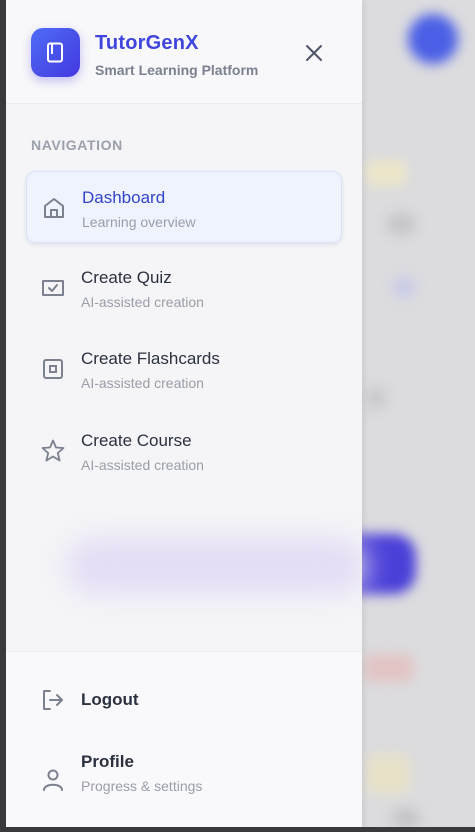 The height and width of the screenshot is (832, 475). What do you see at coordinates (53, 780) in the screenshot?
I see `user-icon` at bounding box center [53, 780].